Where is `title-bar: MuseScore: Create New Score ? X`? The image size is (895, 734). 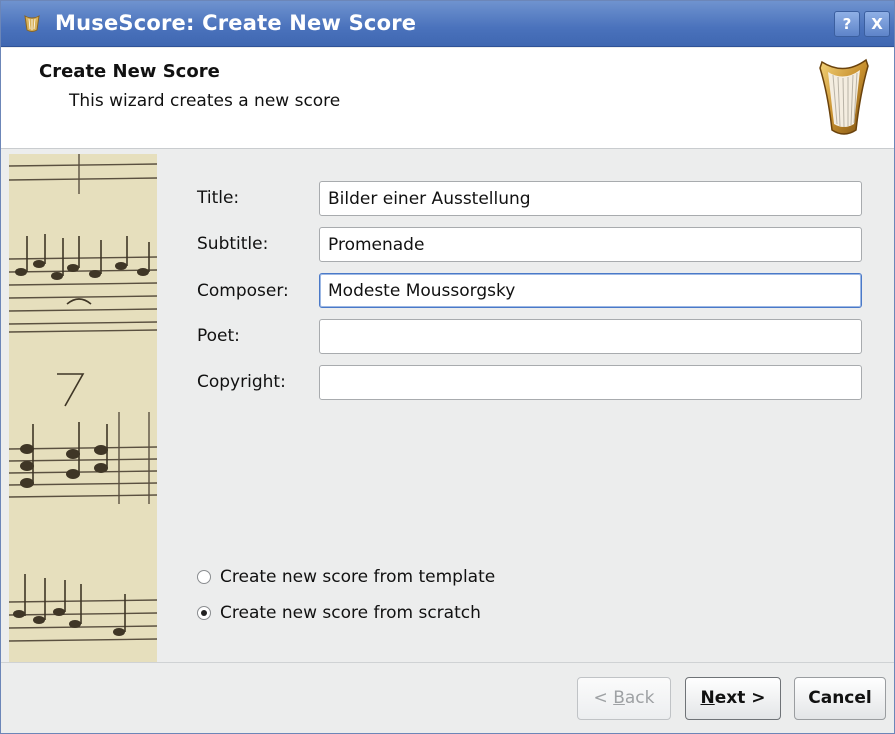 title-bar: MuseScore: Create New Score ? X is located at coordinates (447, 24).